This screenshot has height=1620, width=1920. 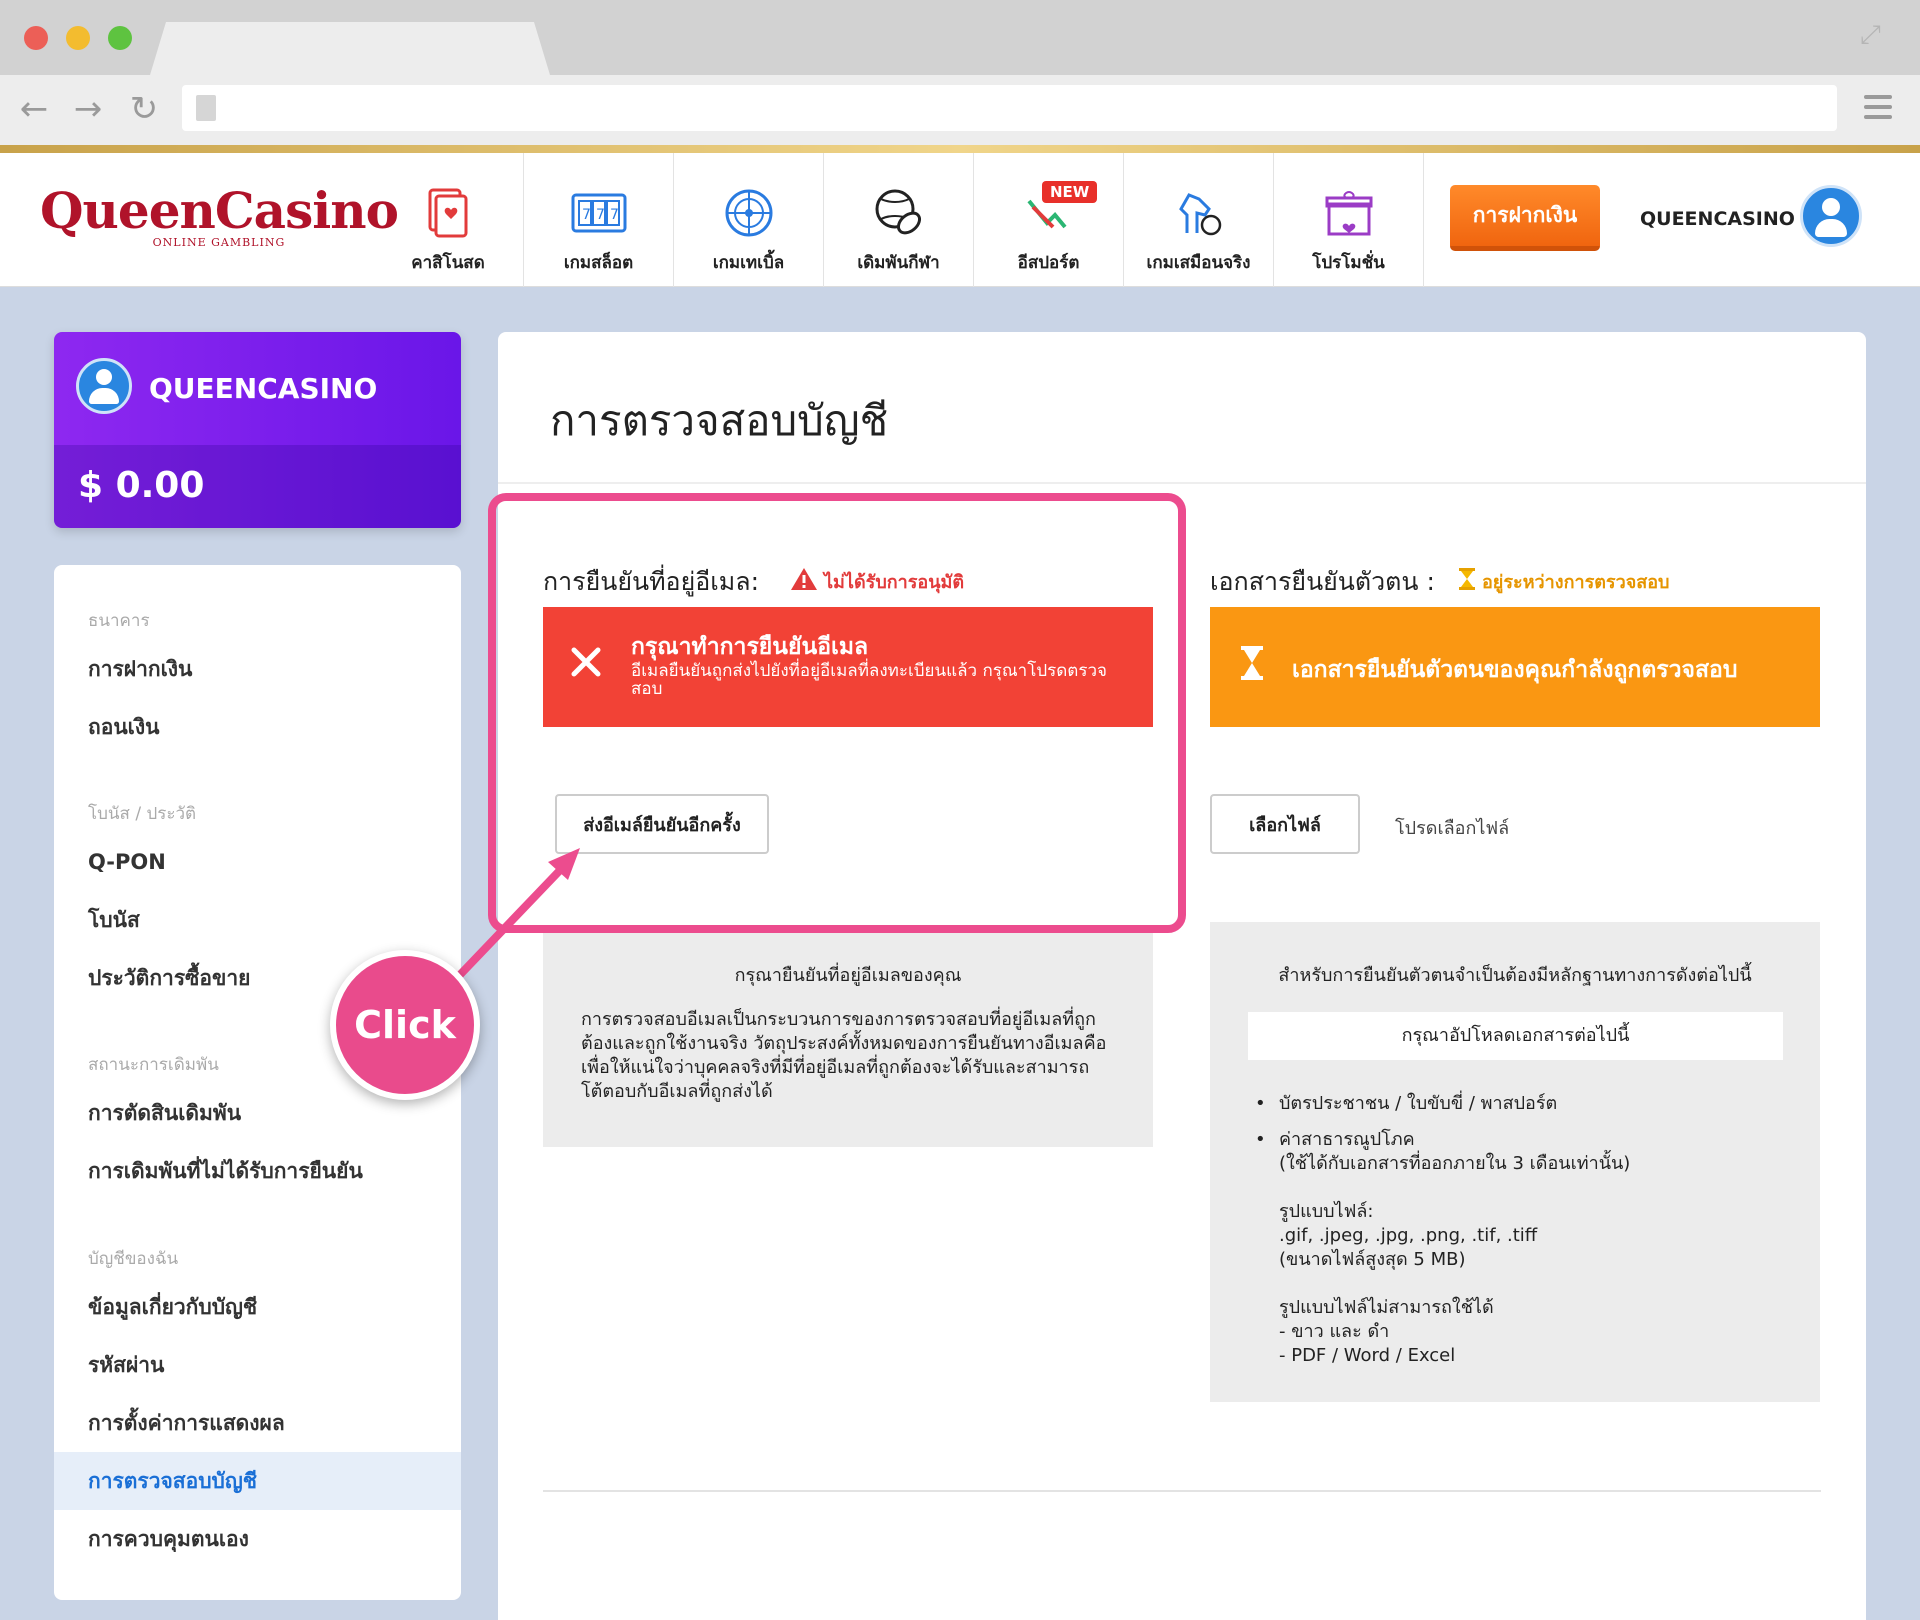 I want to click on gift-icon, so click(x=1349, y=213).